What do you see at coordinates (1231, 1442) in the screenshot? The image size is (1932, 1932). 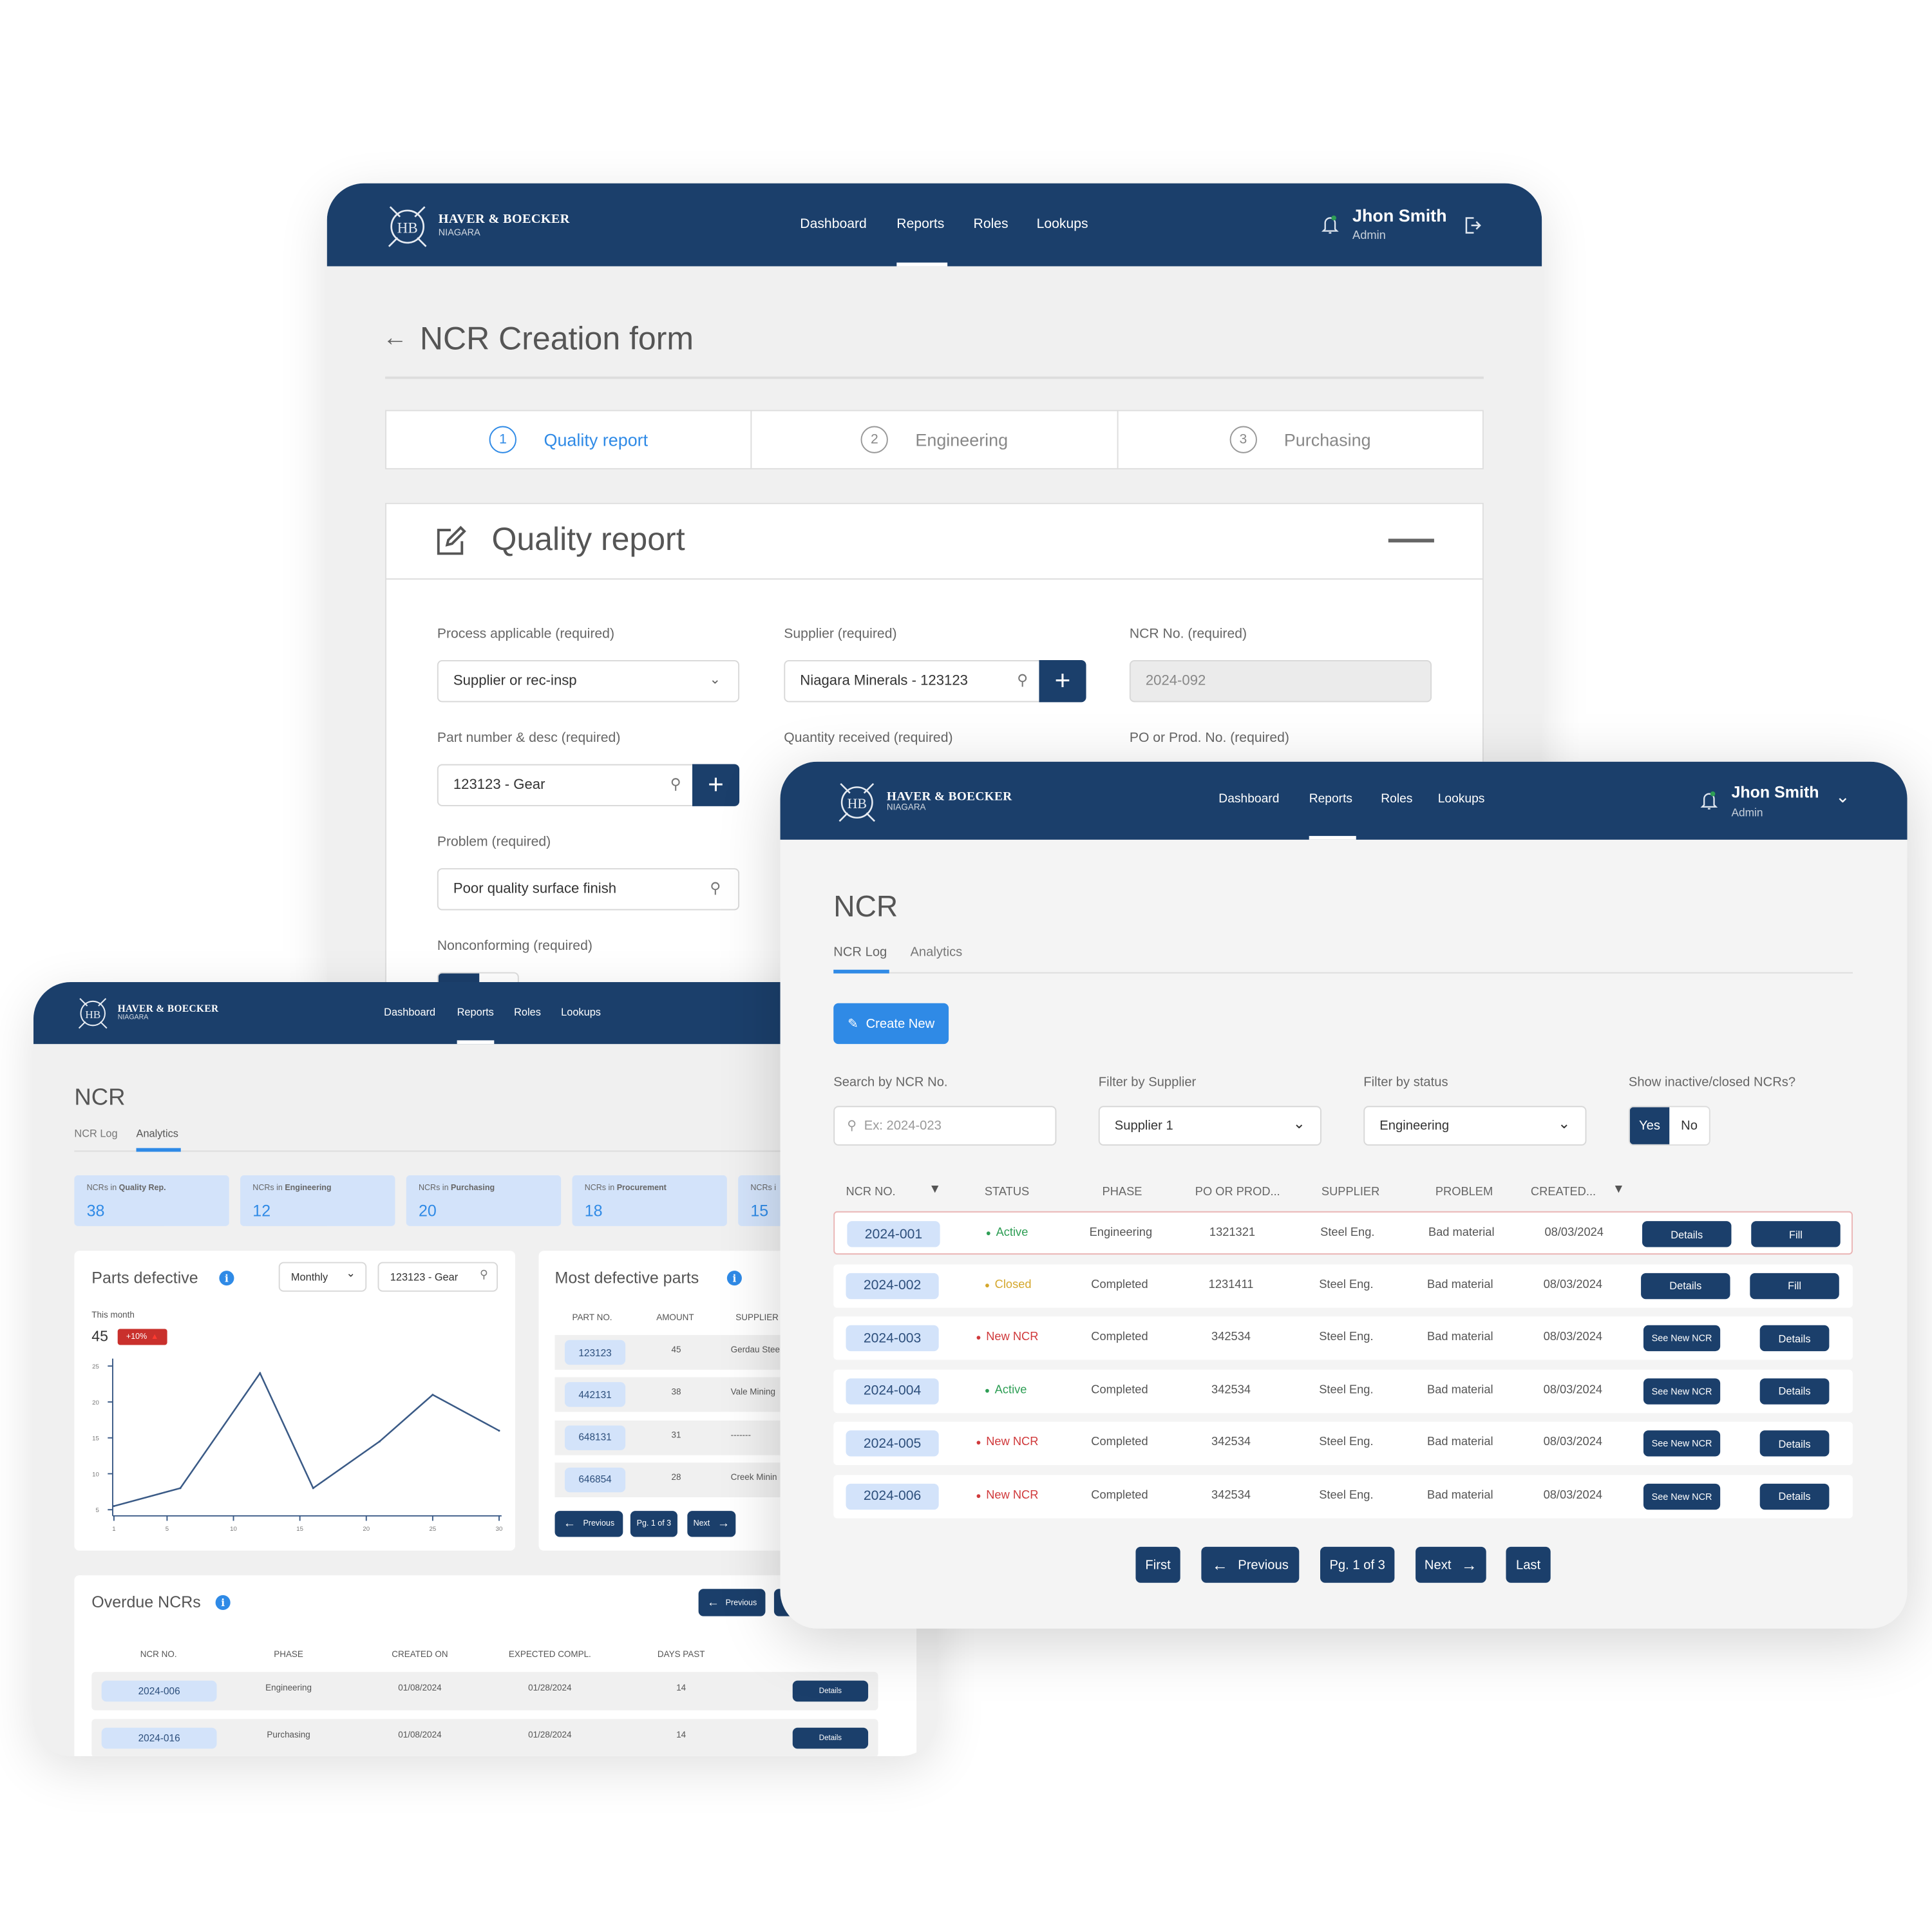 I see `po-cell: 342534` at bounding box center [1231, 1442].